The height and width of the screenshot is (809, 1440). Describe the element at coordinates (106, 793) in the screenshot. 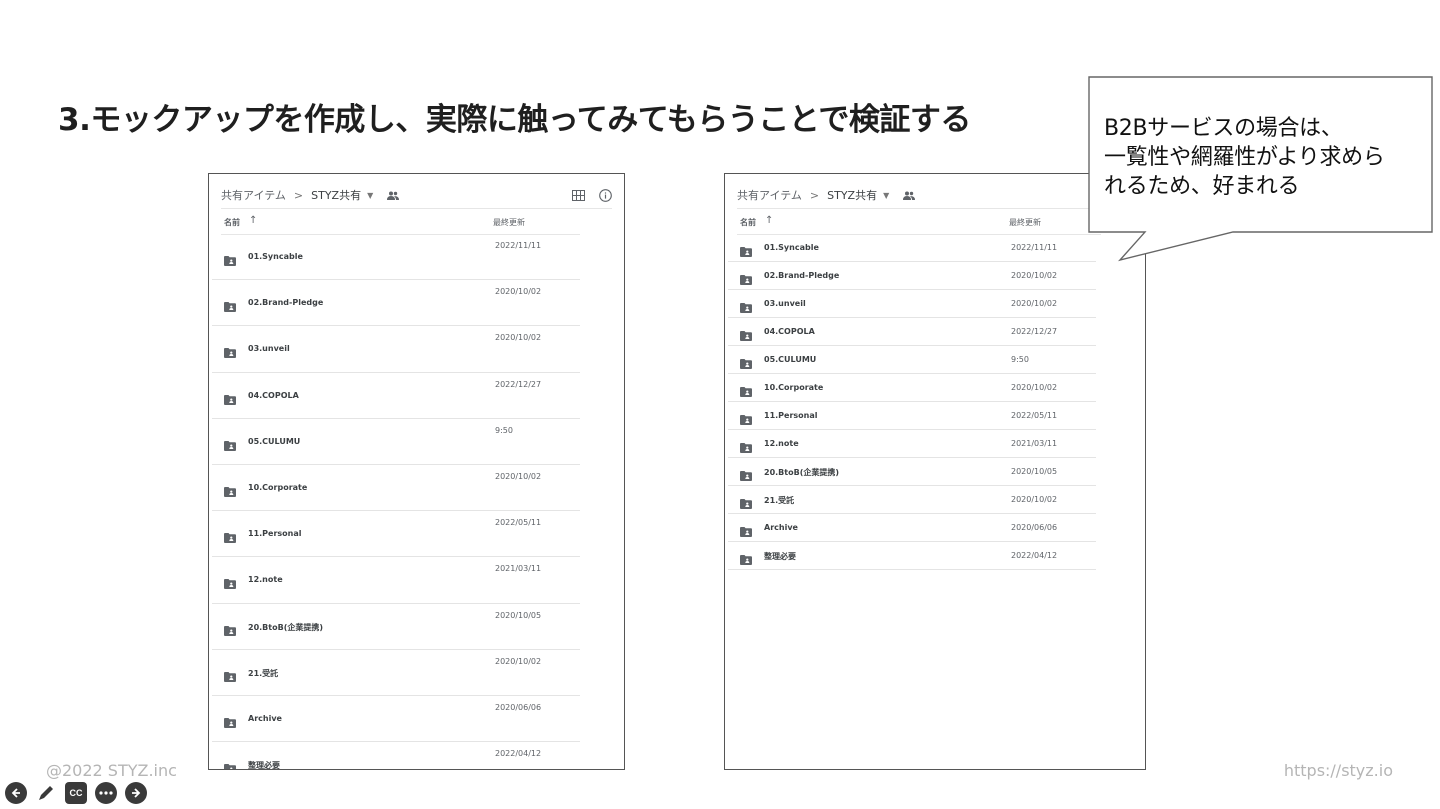

I see `more-icon` at that location.